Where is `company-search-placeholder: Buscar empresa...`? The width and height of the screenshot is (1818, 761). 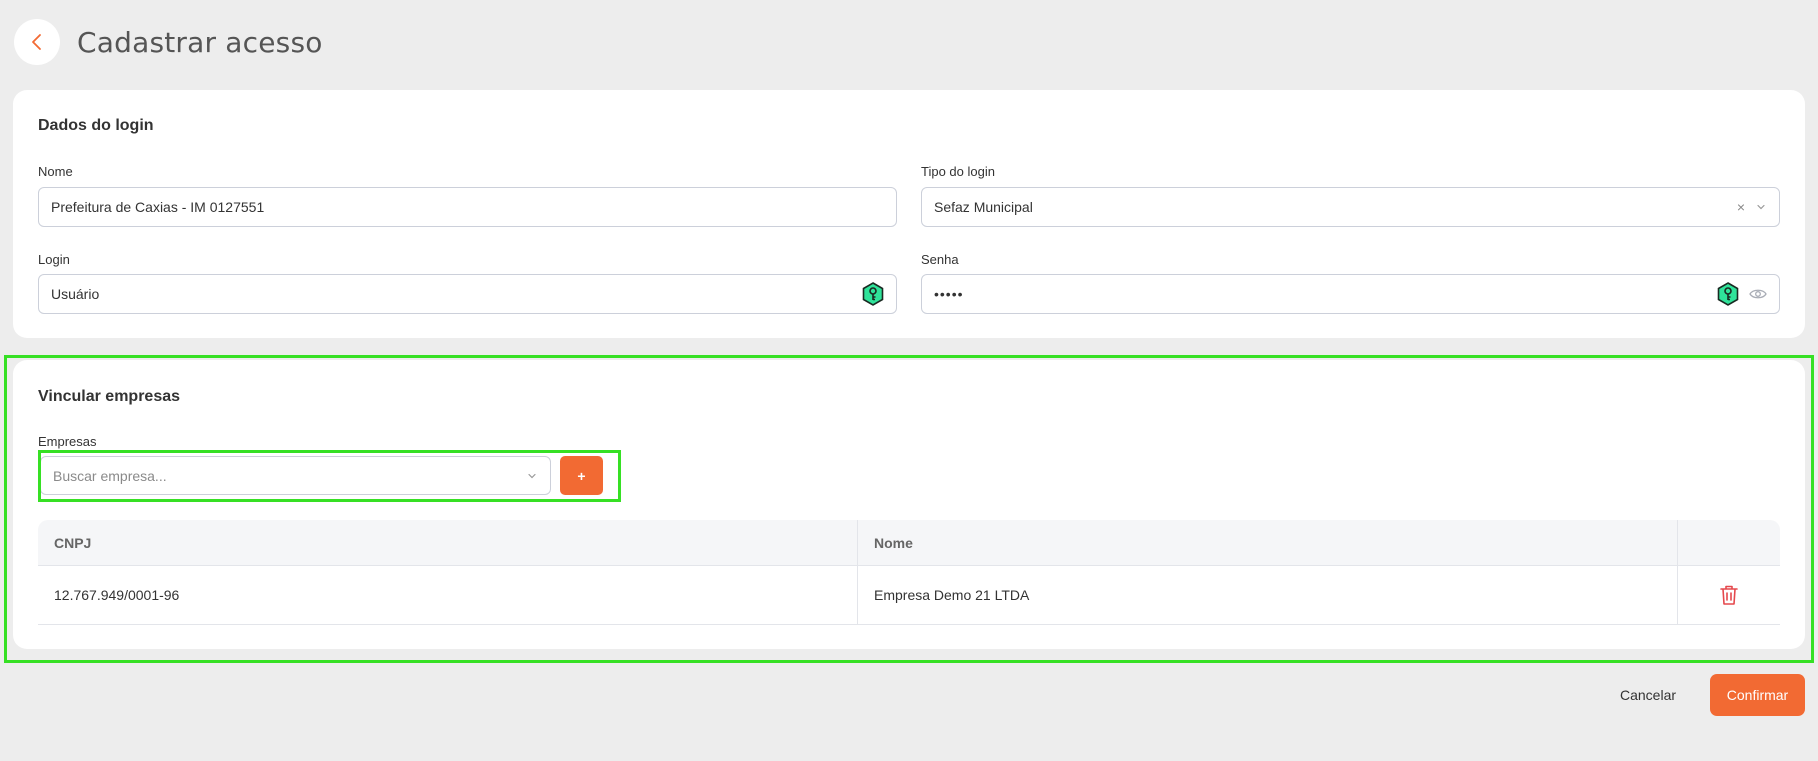 company-search-placeholder: Buscar empresa... is located at coordinates (110, 475).